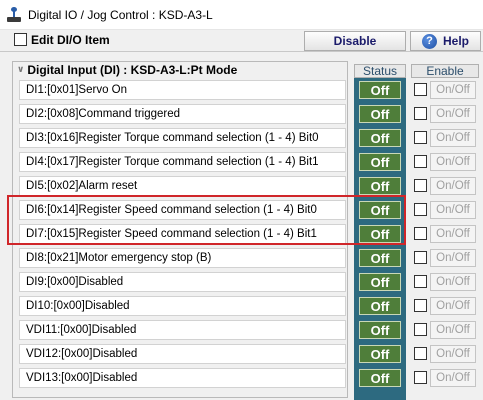 Image resolution: width=483 pixels, height=400 pixels. Describe the element at coordinates (120, 14) in the screenshot. I see `window-title: Digital IO / Jog Control : KSD-A3-L` at that location.